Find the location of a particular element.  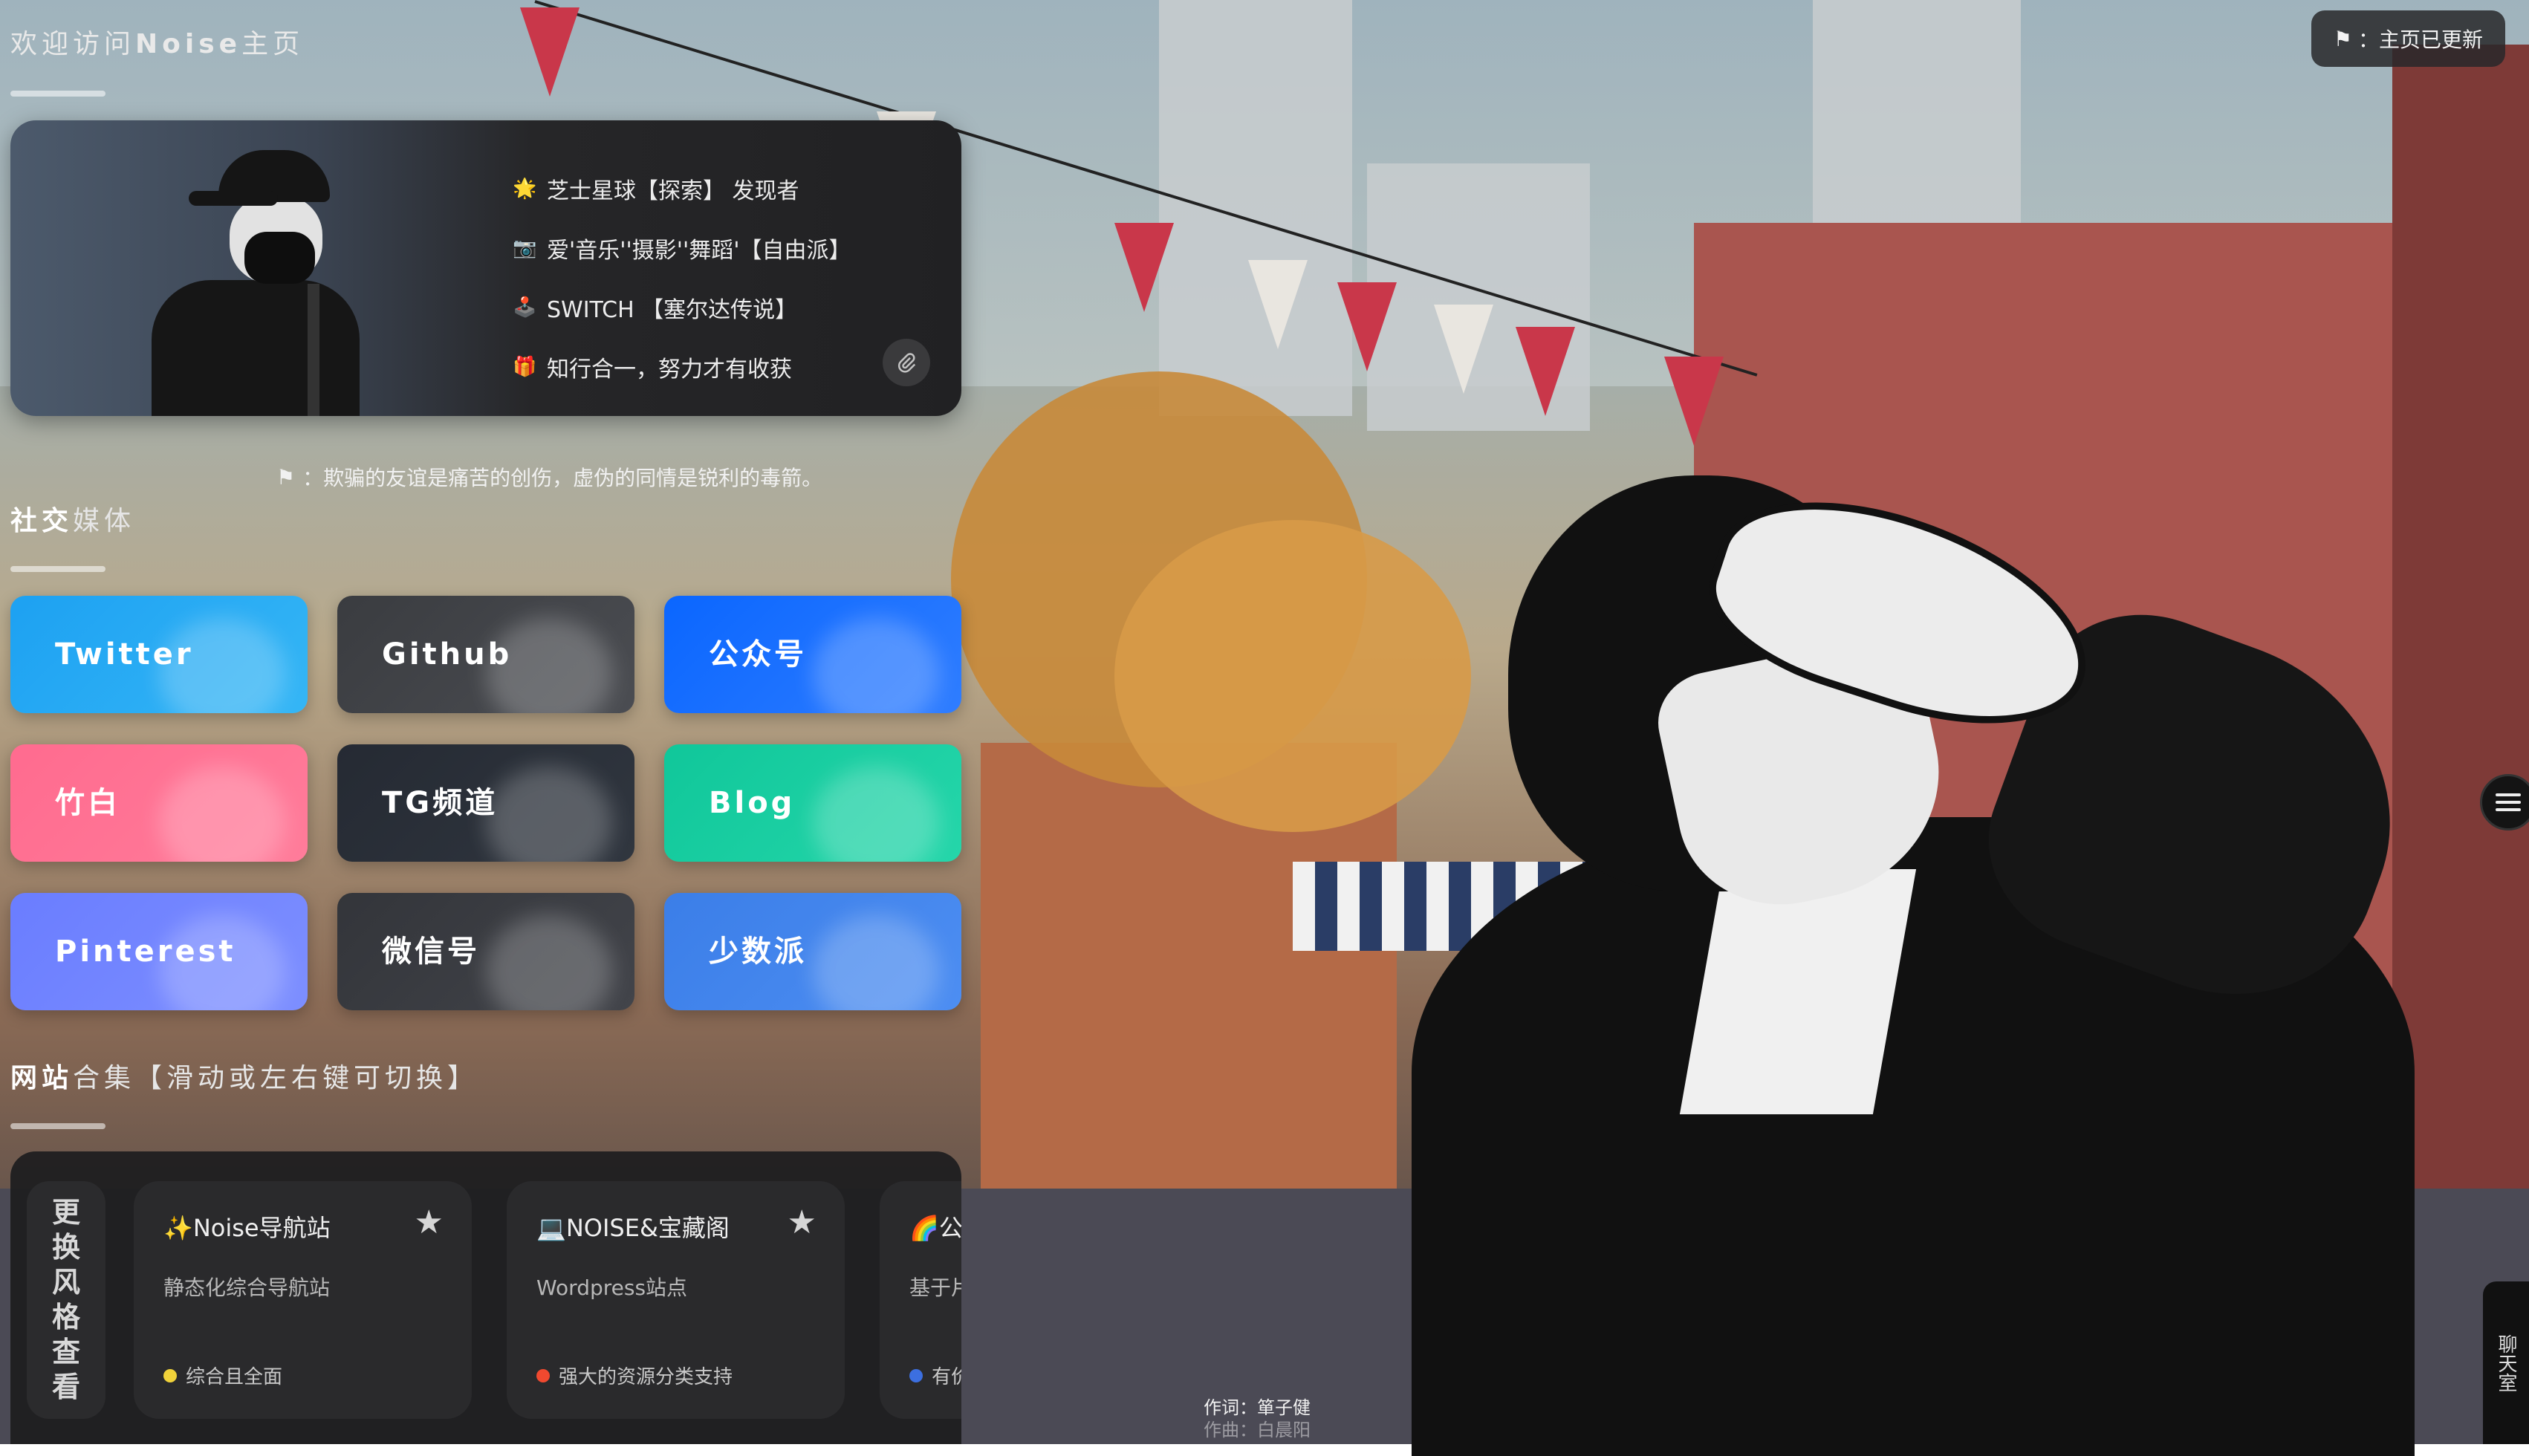

telegram-channel-button: TG频道 is located at coordinates (486, 803).